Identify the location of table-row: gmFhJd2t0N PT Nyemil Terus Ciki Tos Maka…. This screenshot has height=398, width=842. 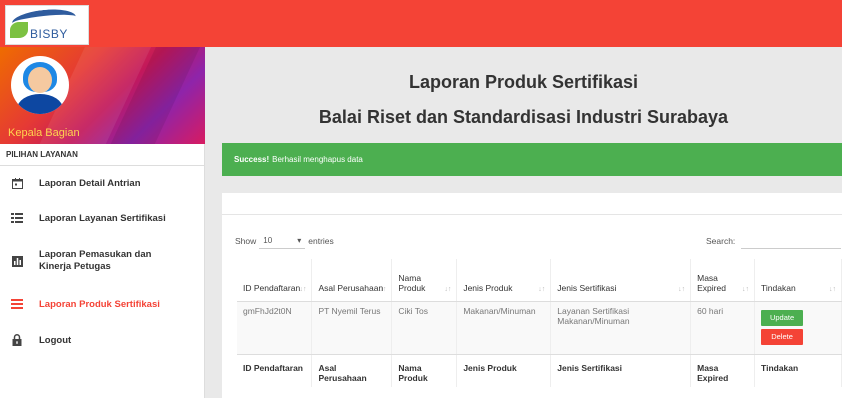
(539, 328).